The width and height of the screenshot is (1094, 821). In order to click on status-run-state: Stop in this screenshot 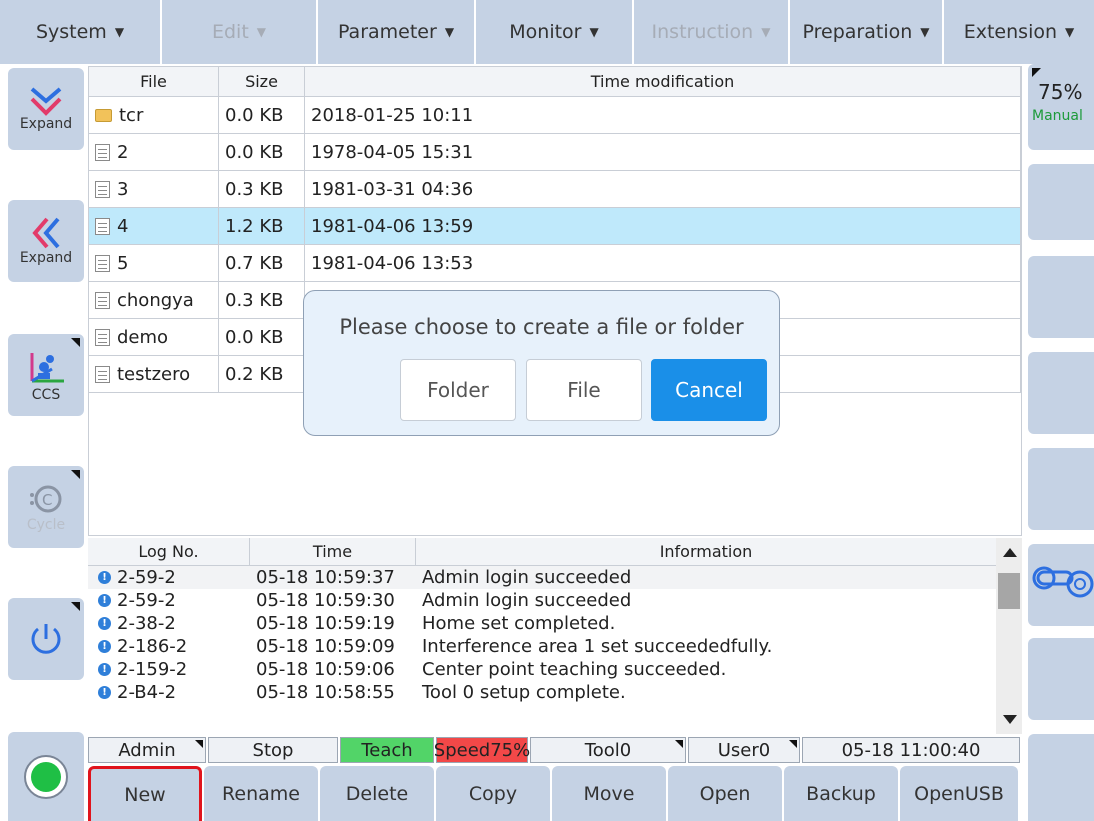, I will do `click(273, 750)`.